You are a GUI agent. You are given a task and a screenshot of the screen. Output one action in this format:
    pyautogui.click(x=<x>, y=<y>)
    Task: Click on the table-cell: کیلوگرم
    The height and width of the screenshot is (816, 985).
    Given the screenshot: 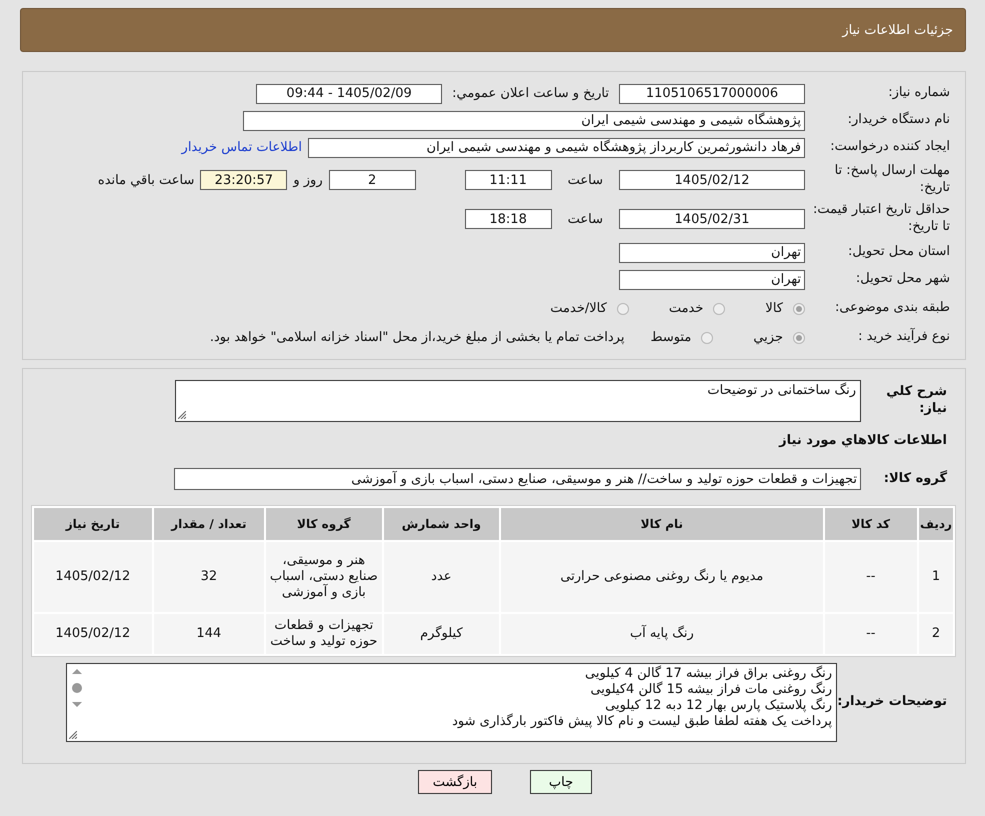 What is the action you would take?
    pyautogui.click(x=442, y=634)
    